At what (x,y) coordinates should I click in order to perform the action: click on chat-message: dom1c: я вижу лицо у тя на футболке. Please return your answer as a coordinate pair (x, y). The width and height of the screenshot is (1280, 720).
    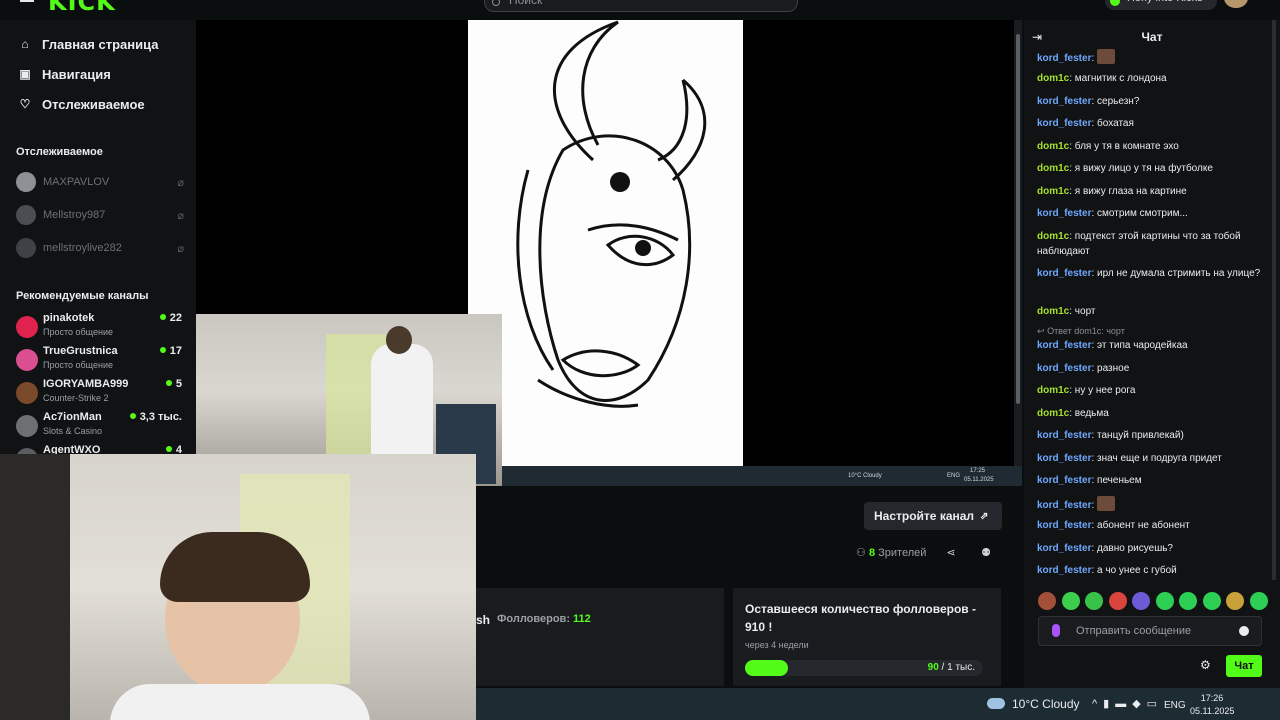
    Looking at the image, I should click on (1153, 168).